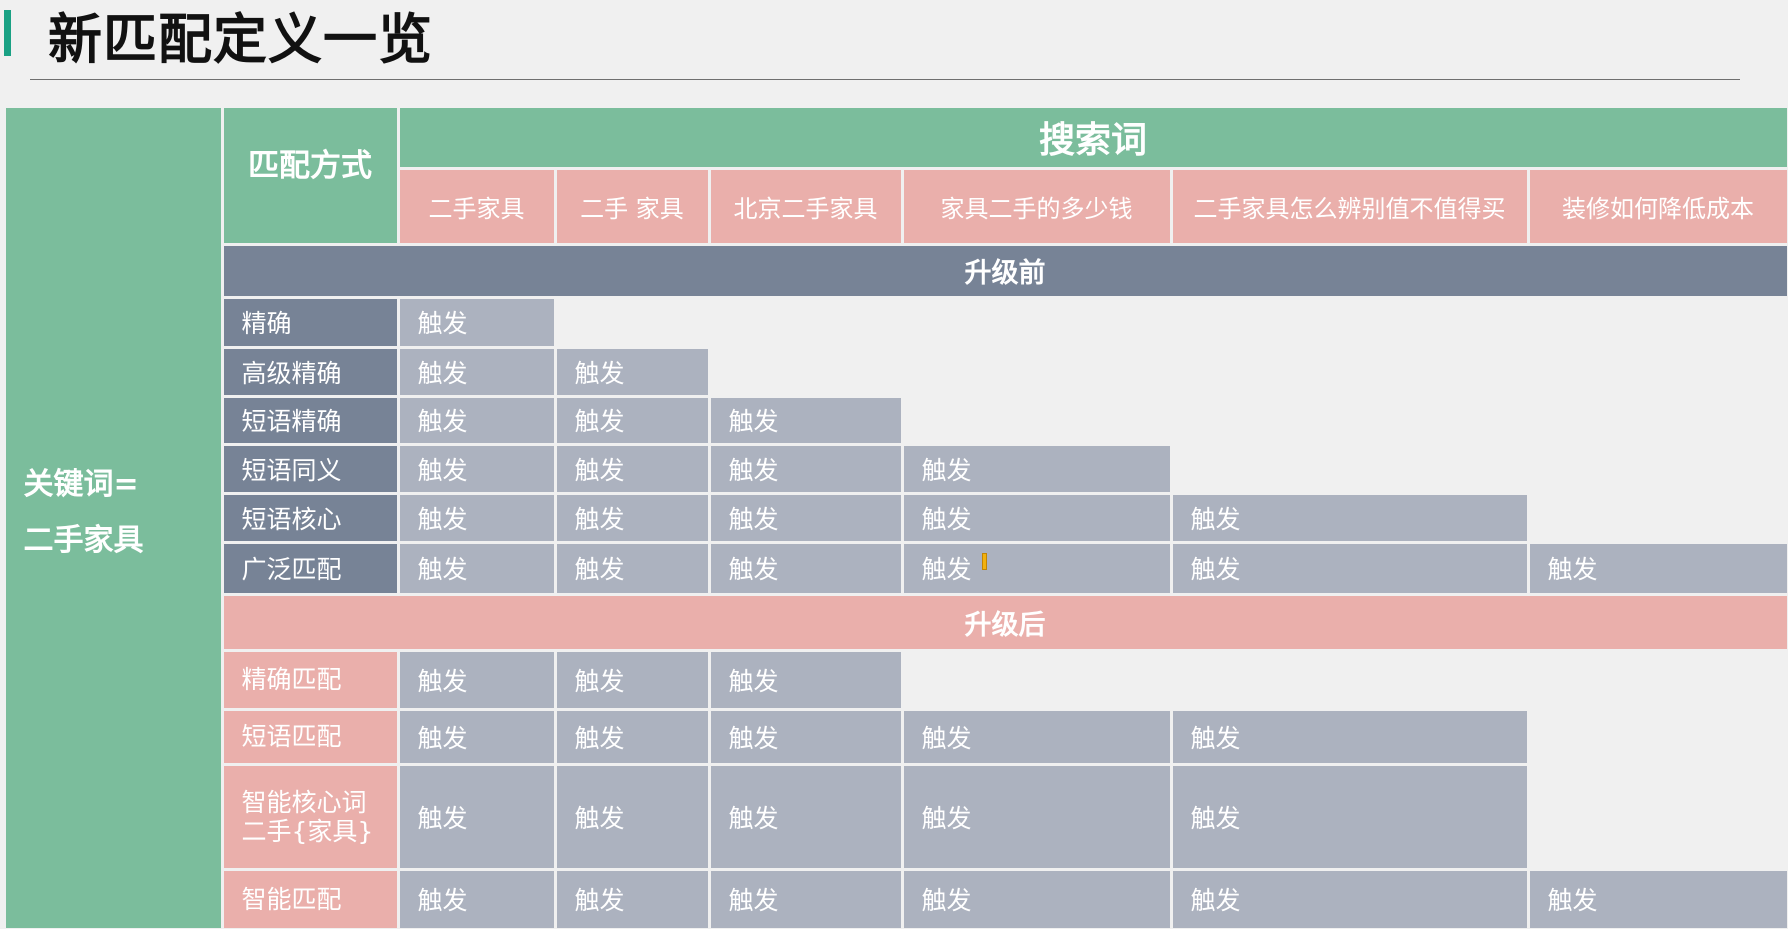 The height and width of the screenshot is (929, 1788). Describe the element at coordinates (310, 816) in the screenshot. I see `after-row-label: 智能核心词 二手{家具}` at that location.